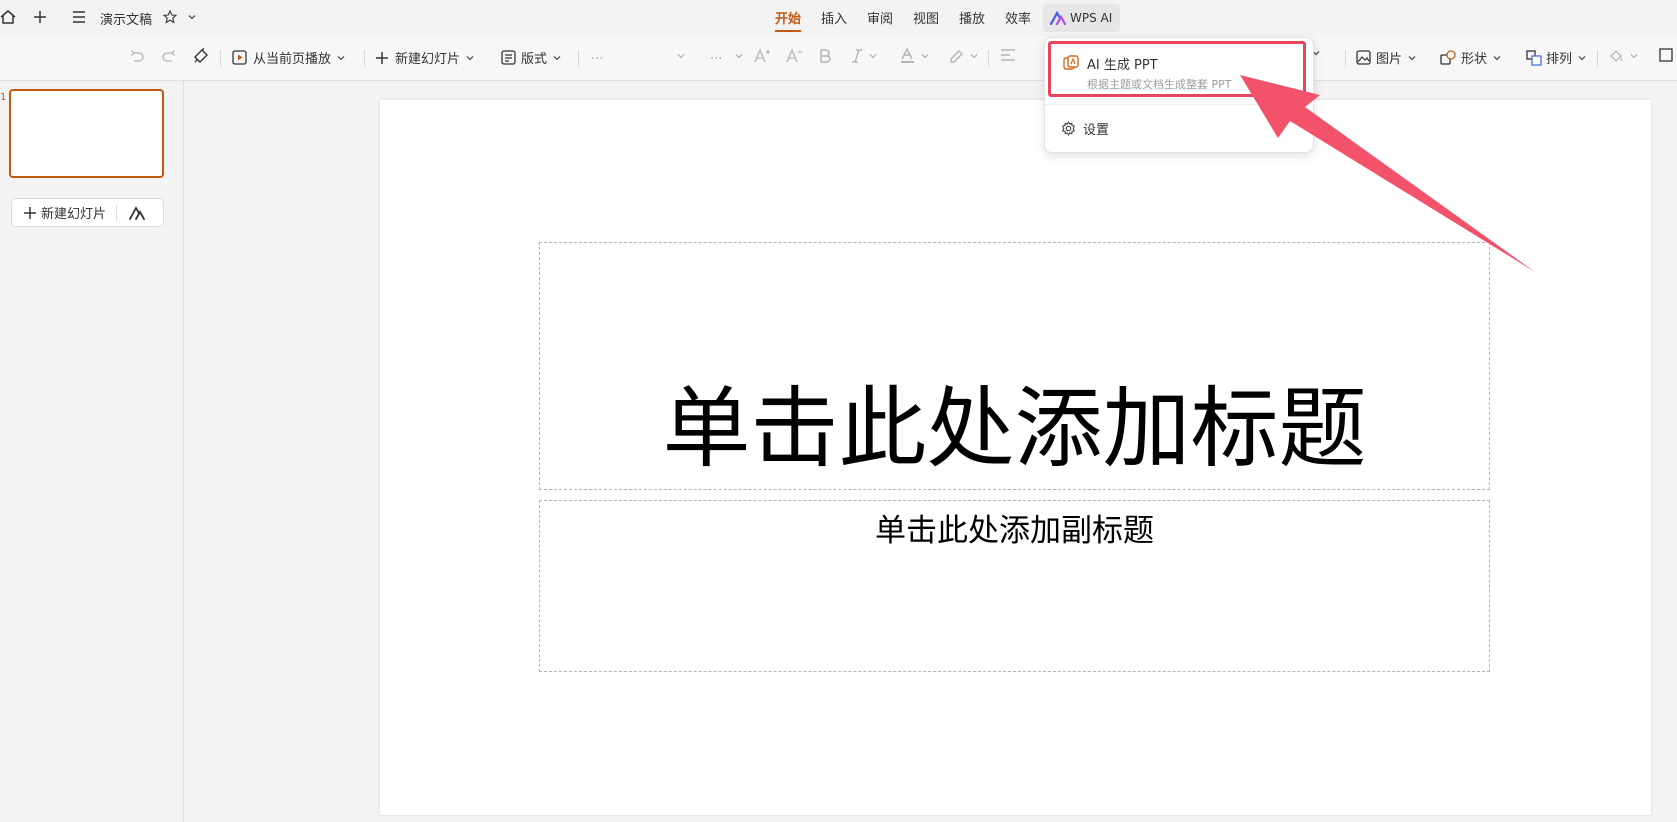  I want to click on play-from-current-label: 从当前页播放, so click(292, 59).